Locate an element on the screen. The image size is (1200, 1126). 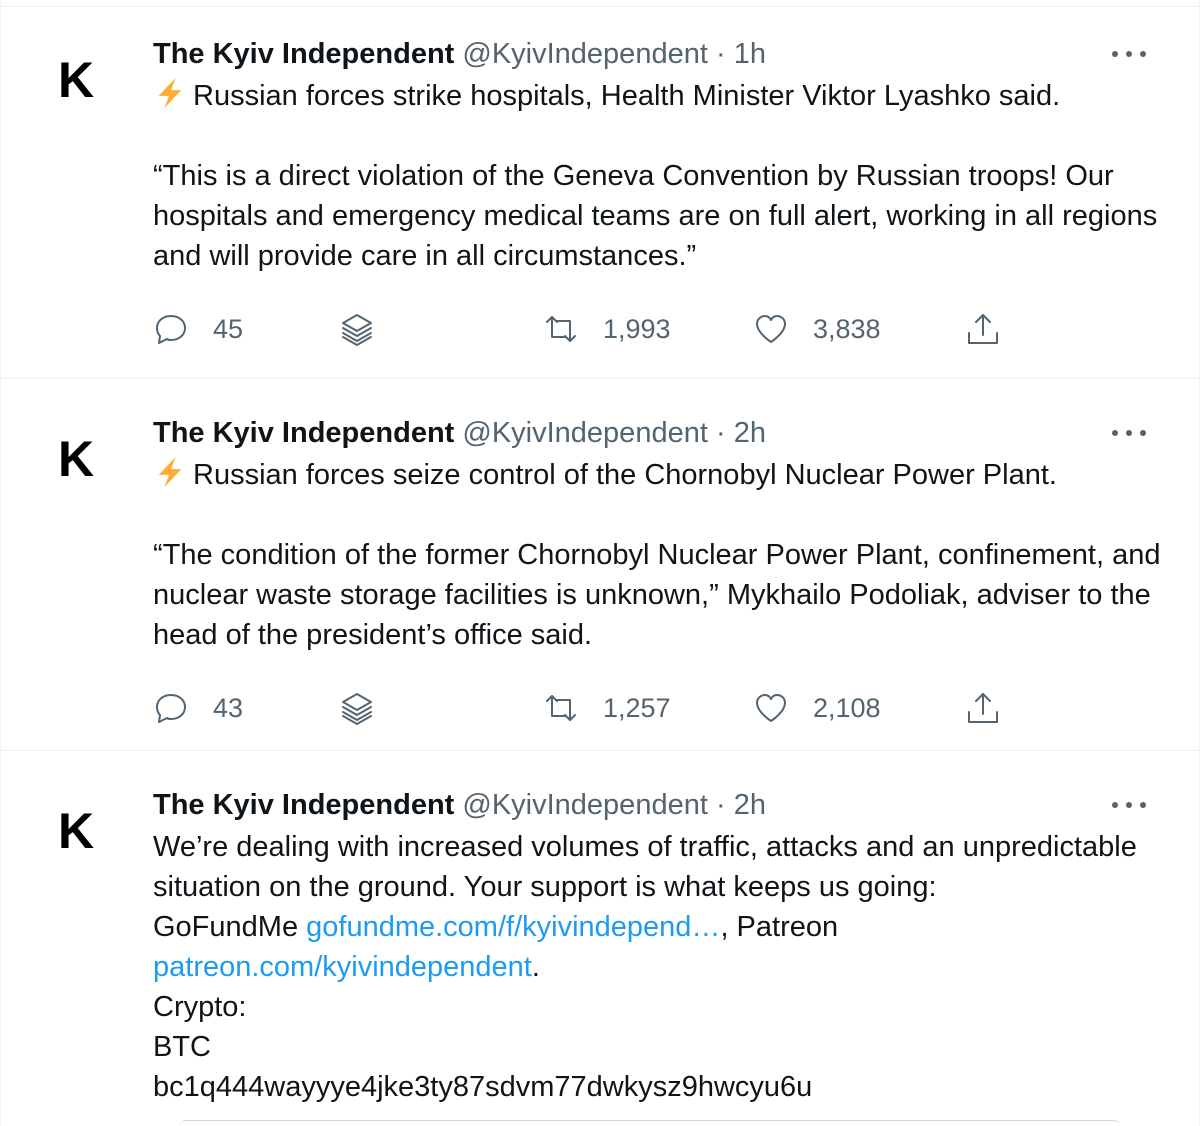
like-button: 2,108 is located at coordinates (817, 708).